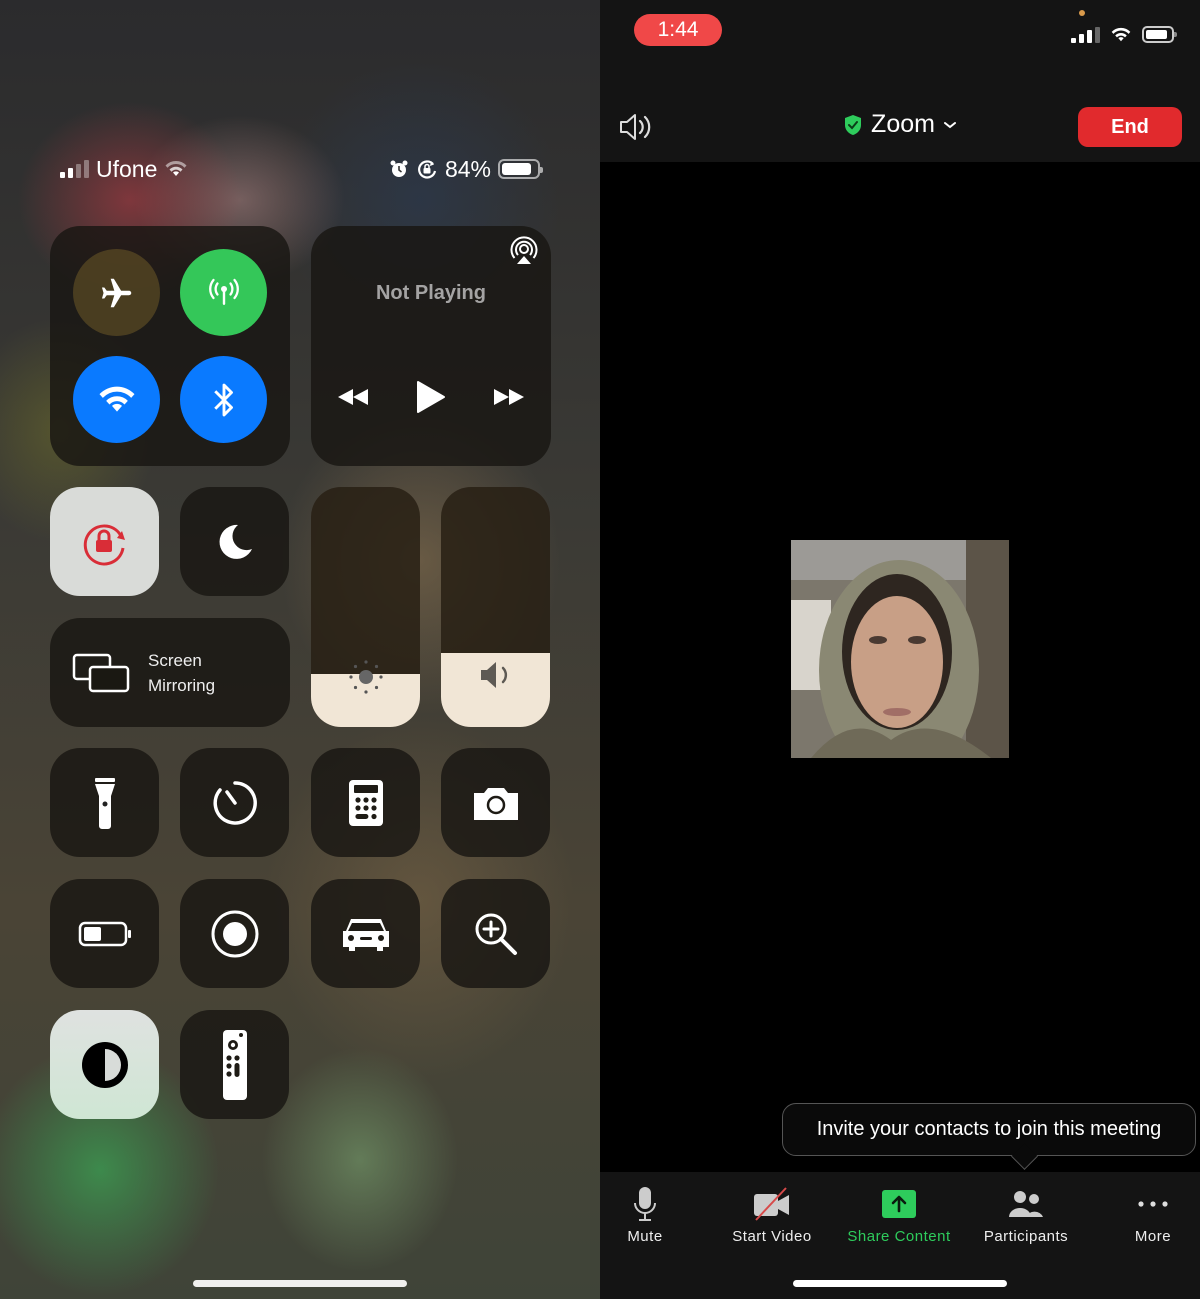  What do you see at coordinates (949, 124) in the screenshot?
I see `chevron-down-icon` at bounding box center [949, 124].